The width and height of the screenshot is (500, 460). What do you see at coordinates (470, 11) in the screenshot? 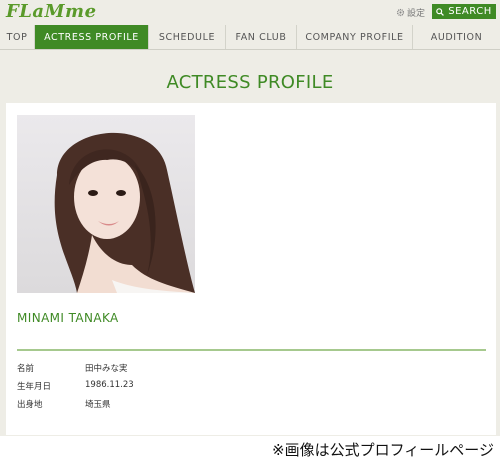
I see `search-label: SEARCH` at bounding box center [470, 11].